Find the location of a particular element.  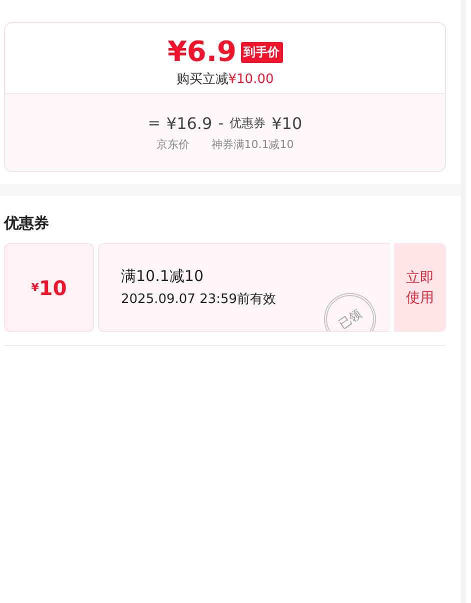

final-price-badge: 到手价 is located at coordinates (261, 52).